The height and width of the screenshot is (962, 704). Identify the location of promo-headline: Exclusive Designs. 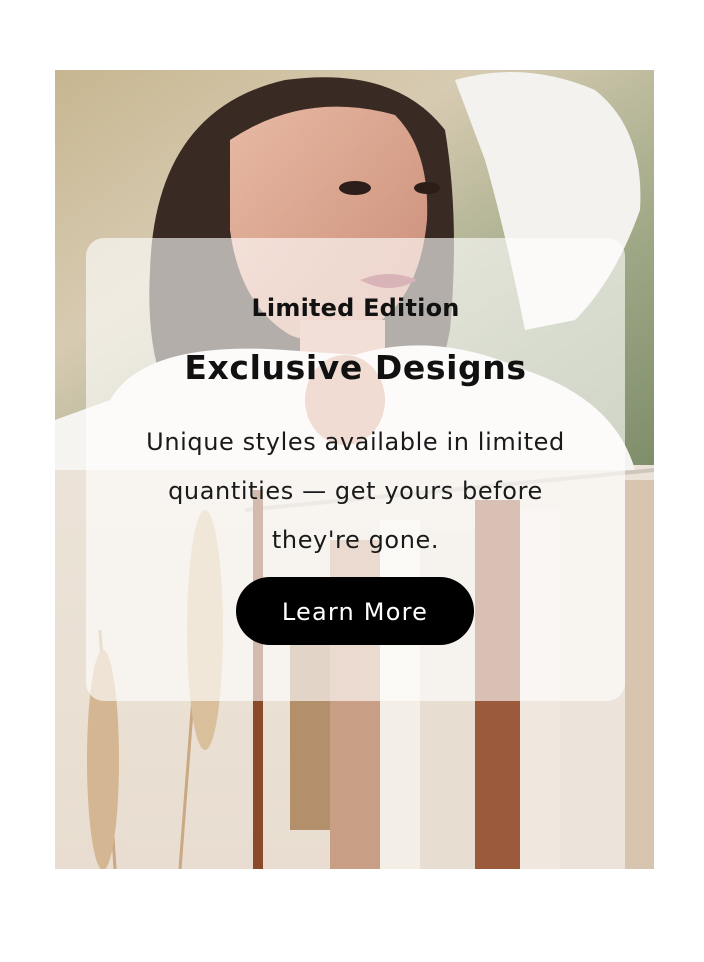
(355, 367).